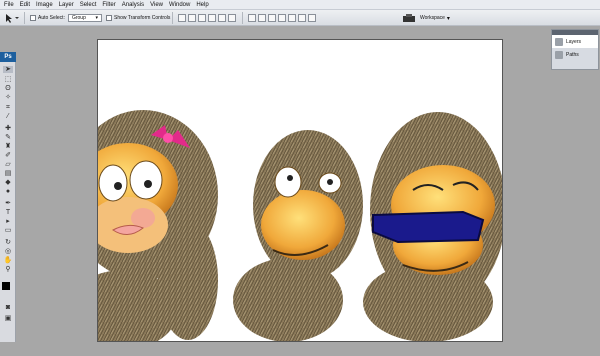 This screenshot has height=356, width=600. Describe the element at coordinates (8, 203) in the screenshot. I see `pen-tool-icon: ✒` at that location.